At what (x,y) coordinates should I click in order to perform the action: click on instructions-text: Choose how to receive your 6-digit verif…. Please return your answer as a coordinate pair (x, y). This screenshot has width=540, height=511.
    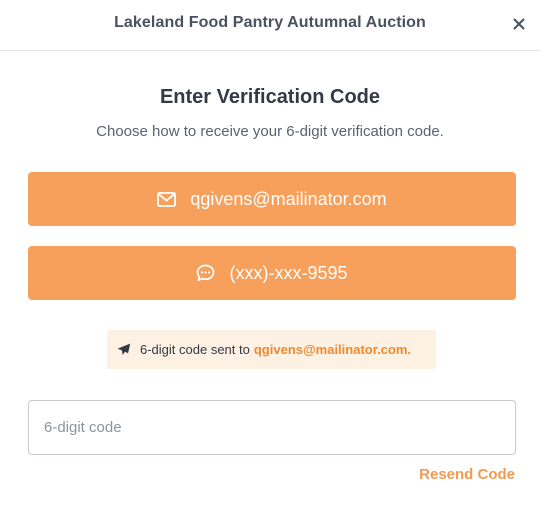
    Looking at the image, I should click on (270, 131).